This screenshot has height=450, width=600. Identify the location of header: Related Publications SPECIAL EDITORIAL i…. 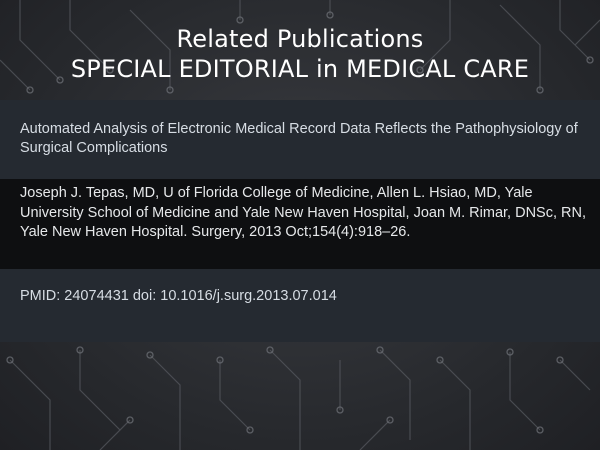
(300, 54).